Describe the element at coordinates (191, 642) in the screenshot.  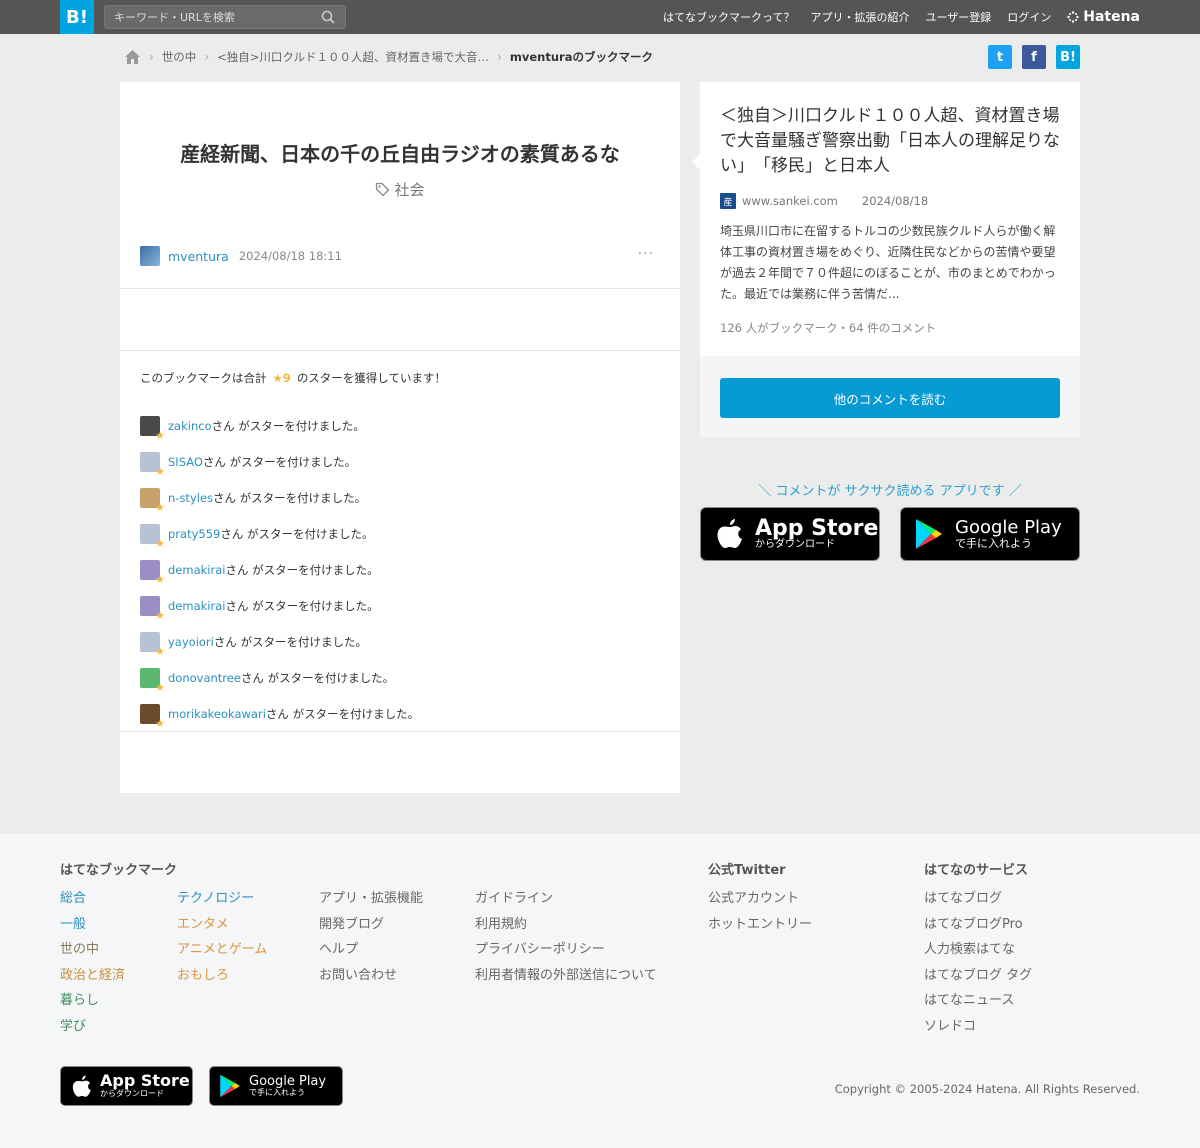
I see `star-user-name: yayoiori` at that location.